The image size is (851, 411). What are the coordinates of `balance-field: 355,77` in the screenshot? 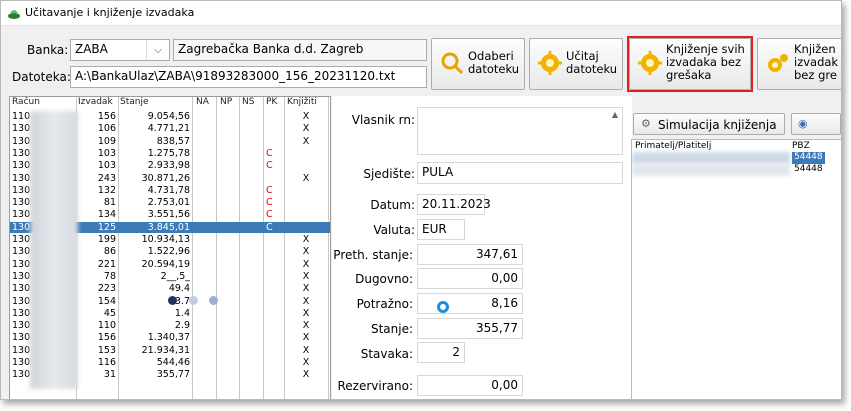 It's located at (470, 328).